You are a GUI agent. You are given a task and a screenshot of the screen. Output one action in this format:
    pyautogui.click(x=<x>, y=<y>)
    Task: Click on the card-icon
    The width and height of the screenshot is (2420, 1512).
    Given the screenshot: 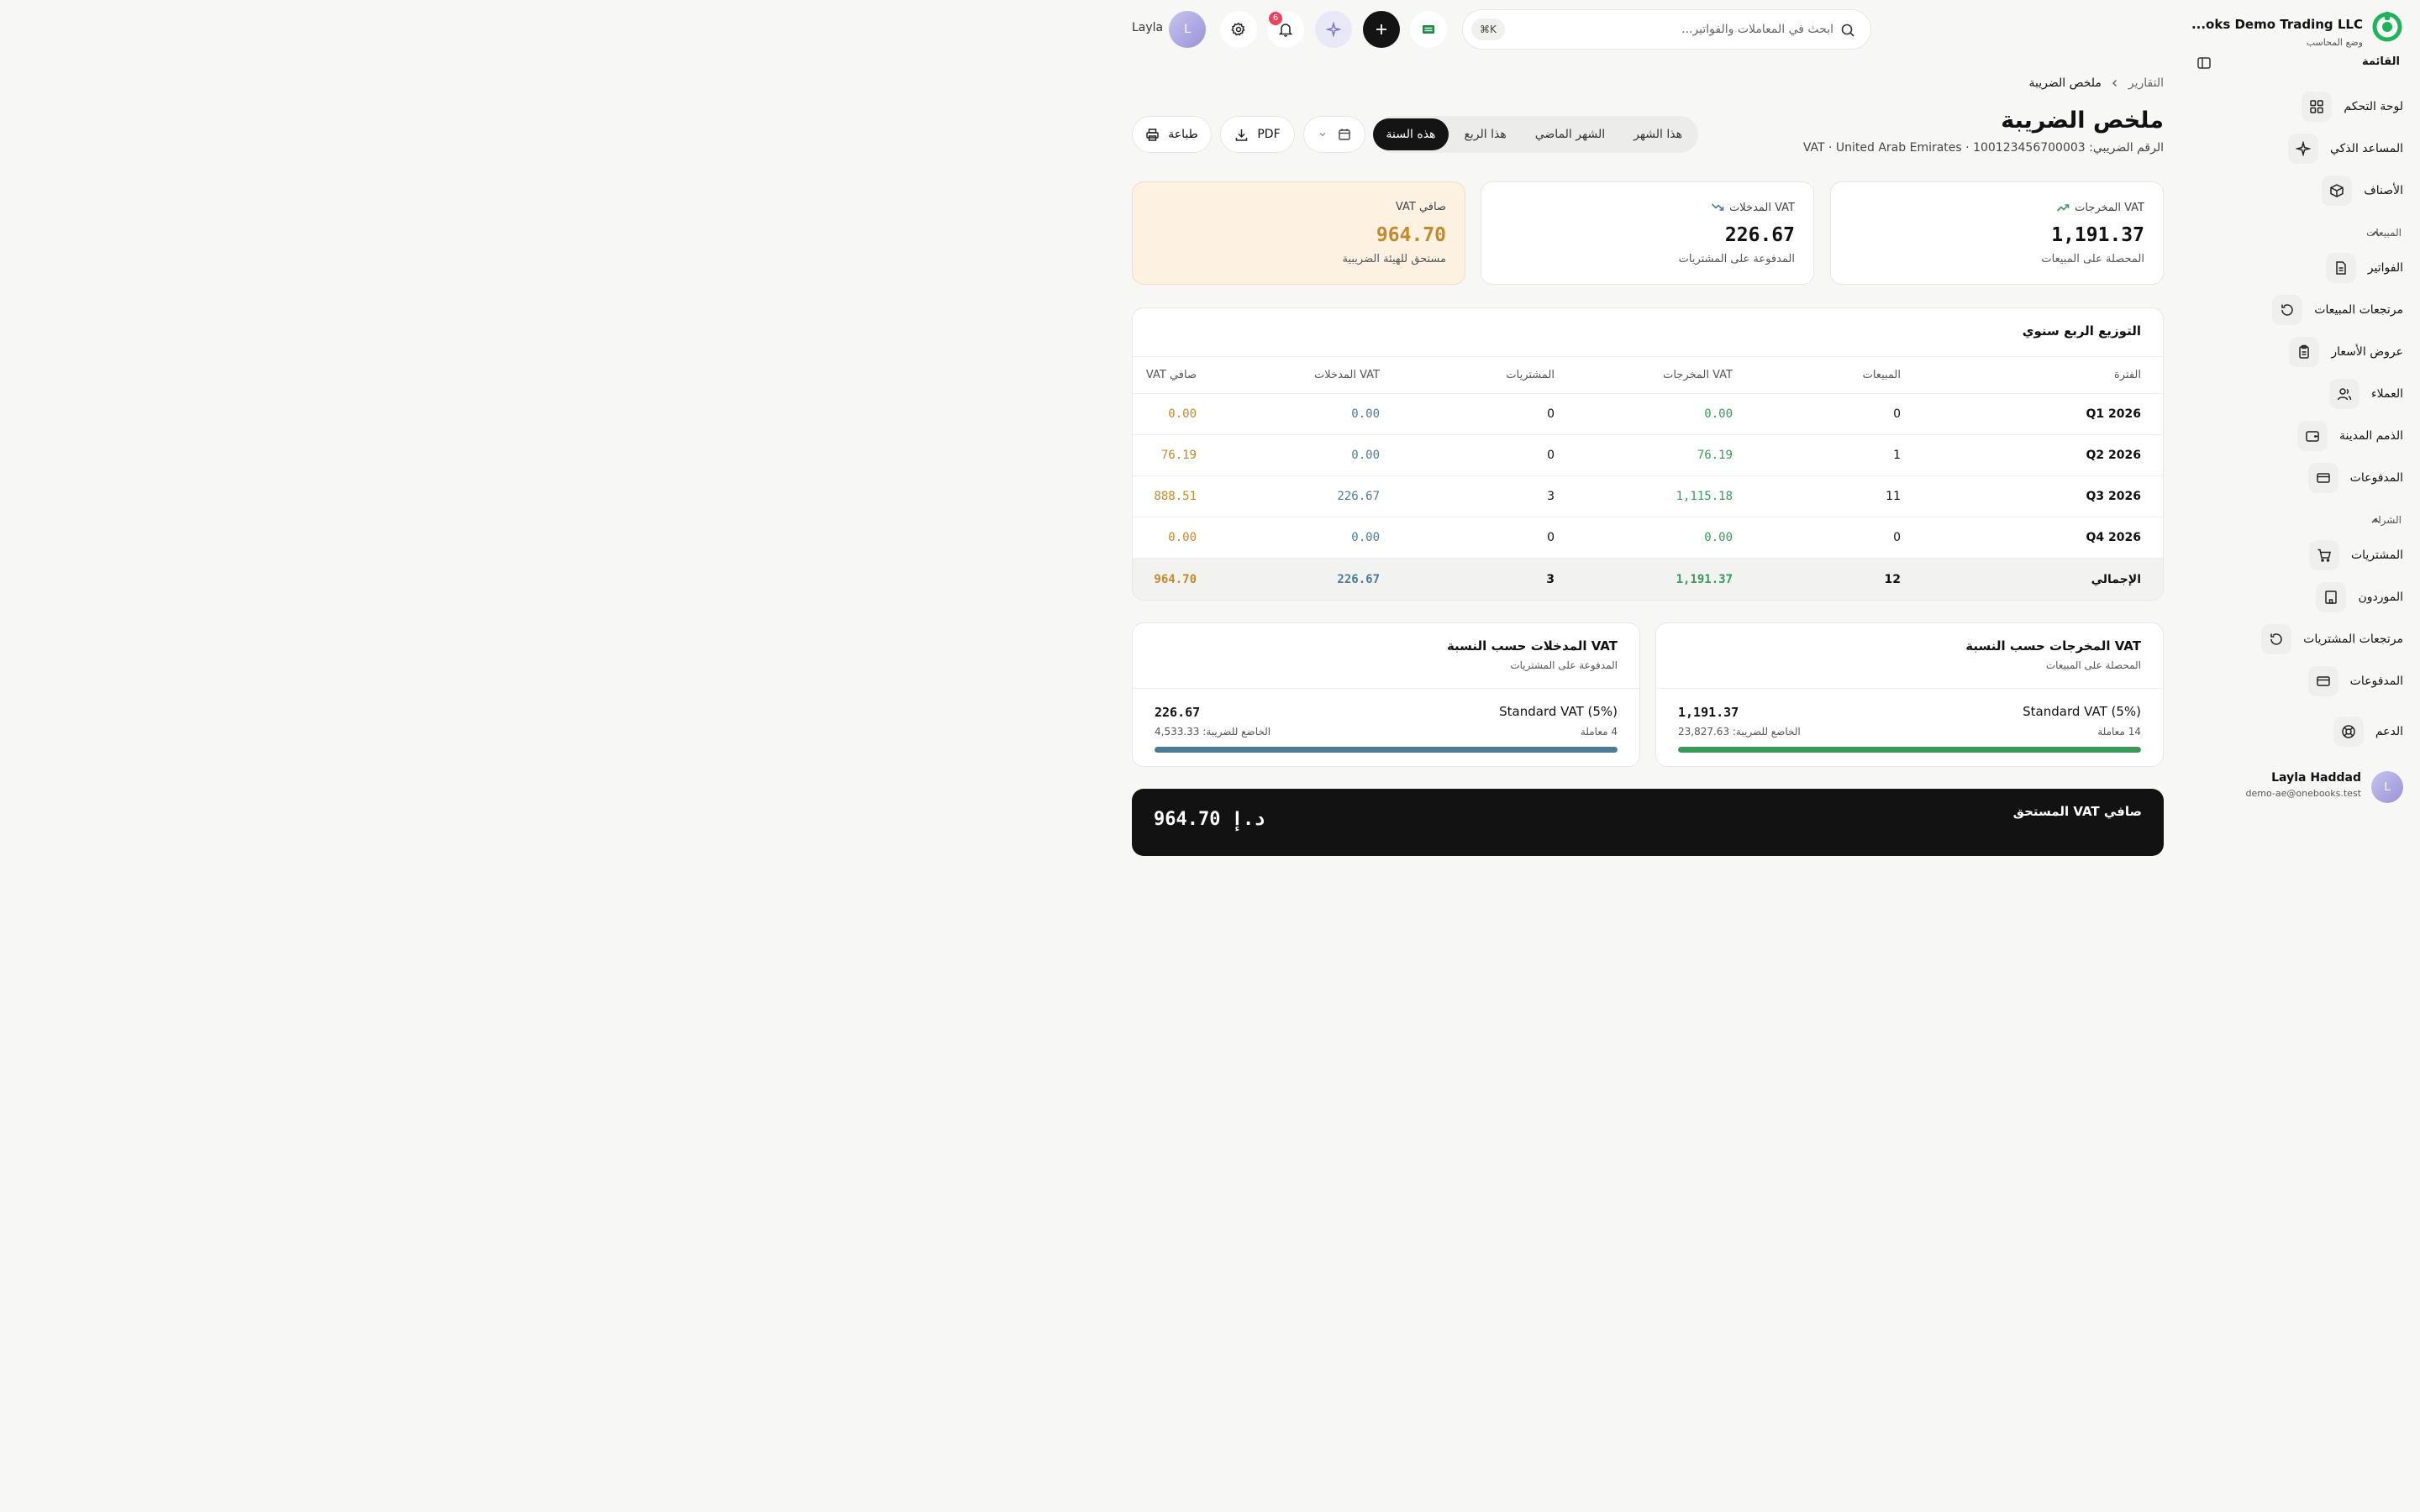 What is the action you would take?
    pyautogui.click(x=2323, y=478)
    